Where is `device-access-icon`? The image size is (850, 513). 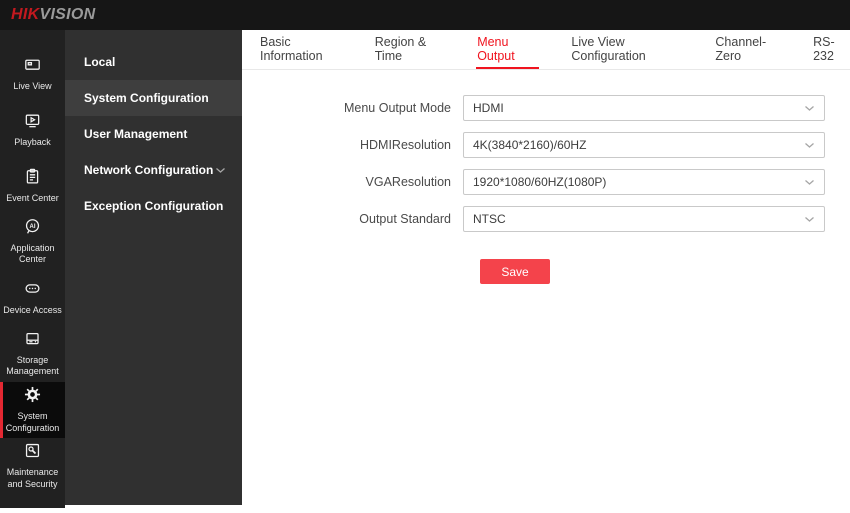 device-access-icon is located at coordinates (32, 292).